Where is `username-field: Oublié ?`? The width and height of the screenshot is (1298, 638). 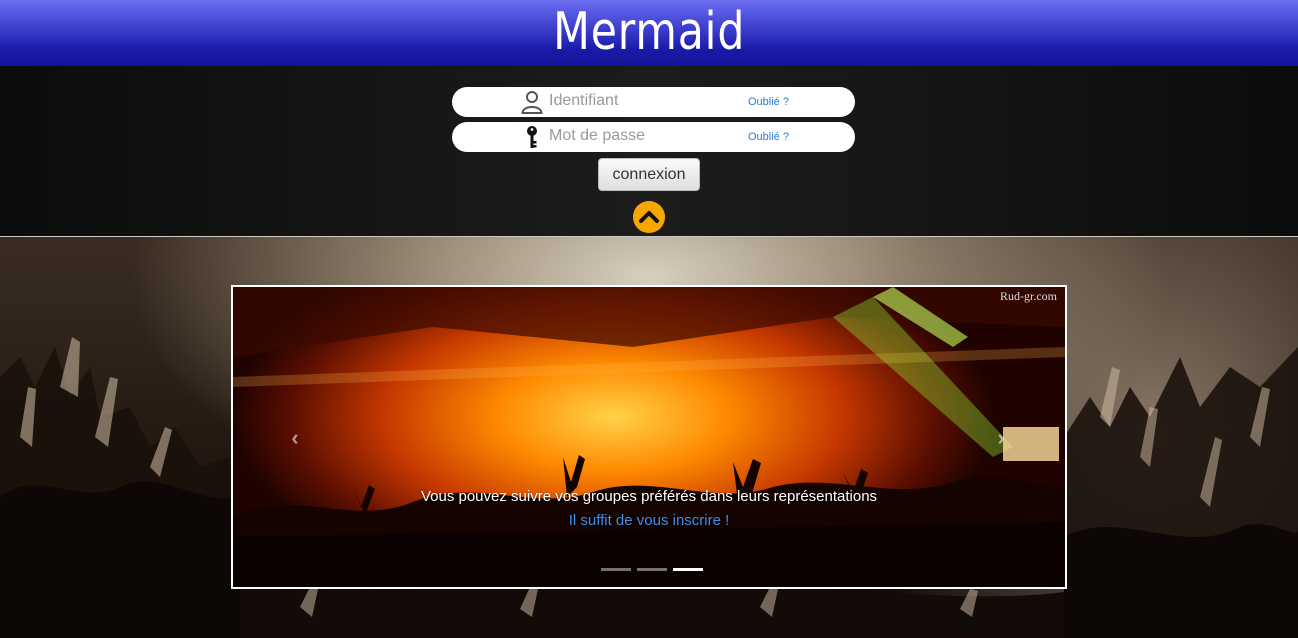
username-field: Oublié ? is located at coordinates (653, 102).